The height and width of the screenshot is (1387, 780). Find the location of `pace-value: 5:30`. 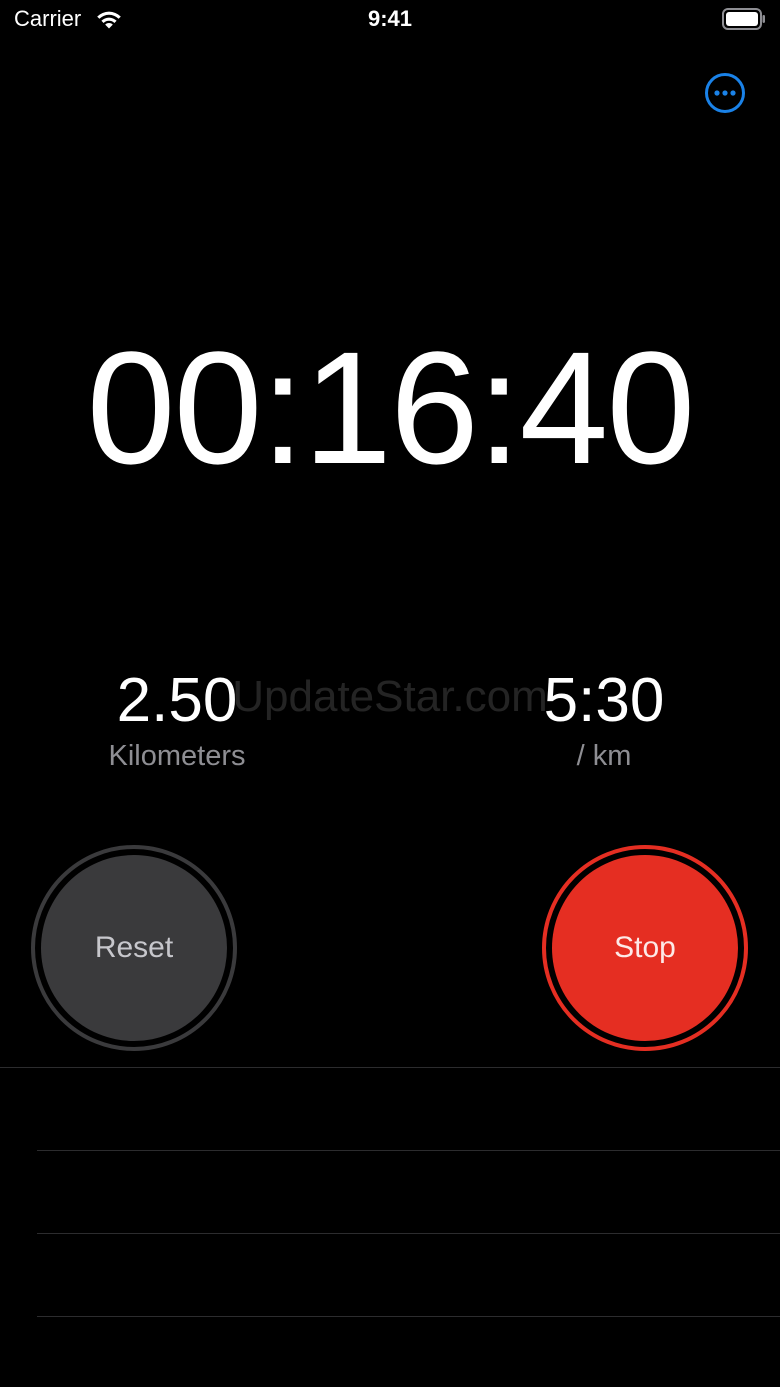

pace-value: 5:30 is located at coordinates (604, 700).